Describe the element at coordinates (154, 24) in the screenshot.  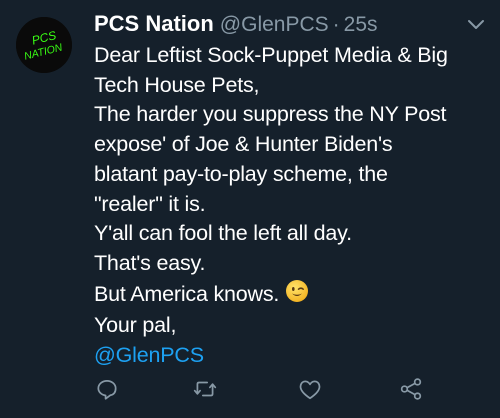
I see `display-name: PCS Nation` at that location.